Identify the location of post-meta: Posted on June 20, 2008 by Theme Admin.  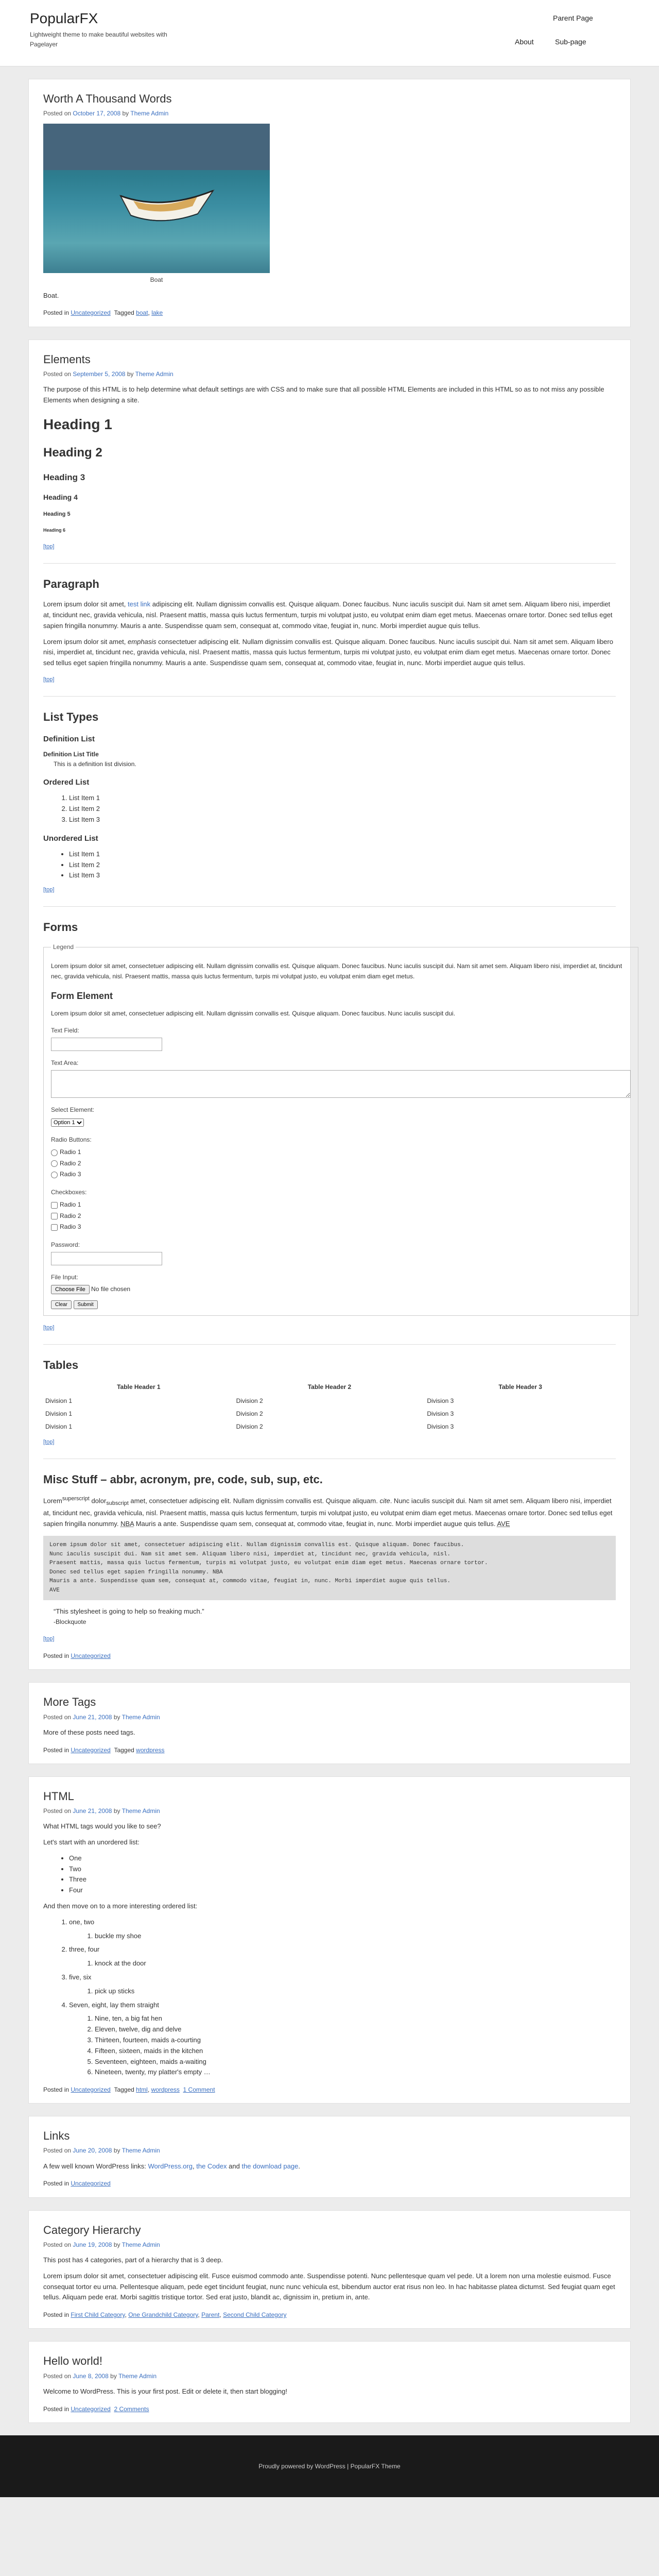
(102, 2151).